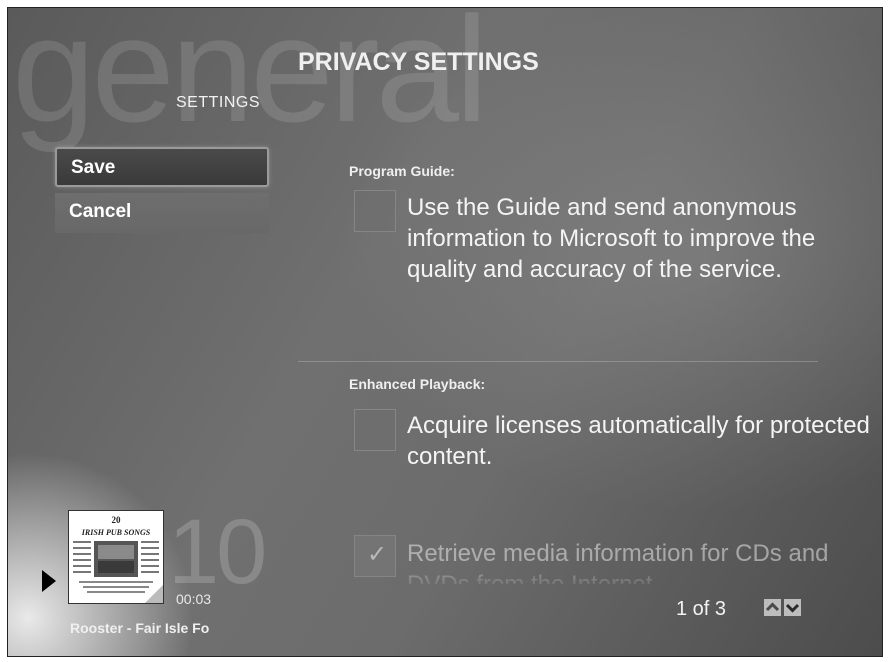  What do you see at coordinates (217, 552) in the screenshot?
I see `now-playing-track-number: 10` at bounding box center [217, 552].